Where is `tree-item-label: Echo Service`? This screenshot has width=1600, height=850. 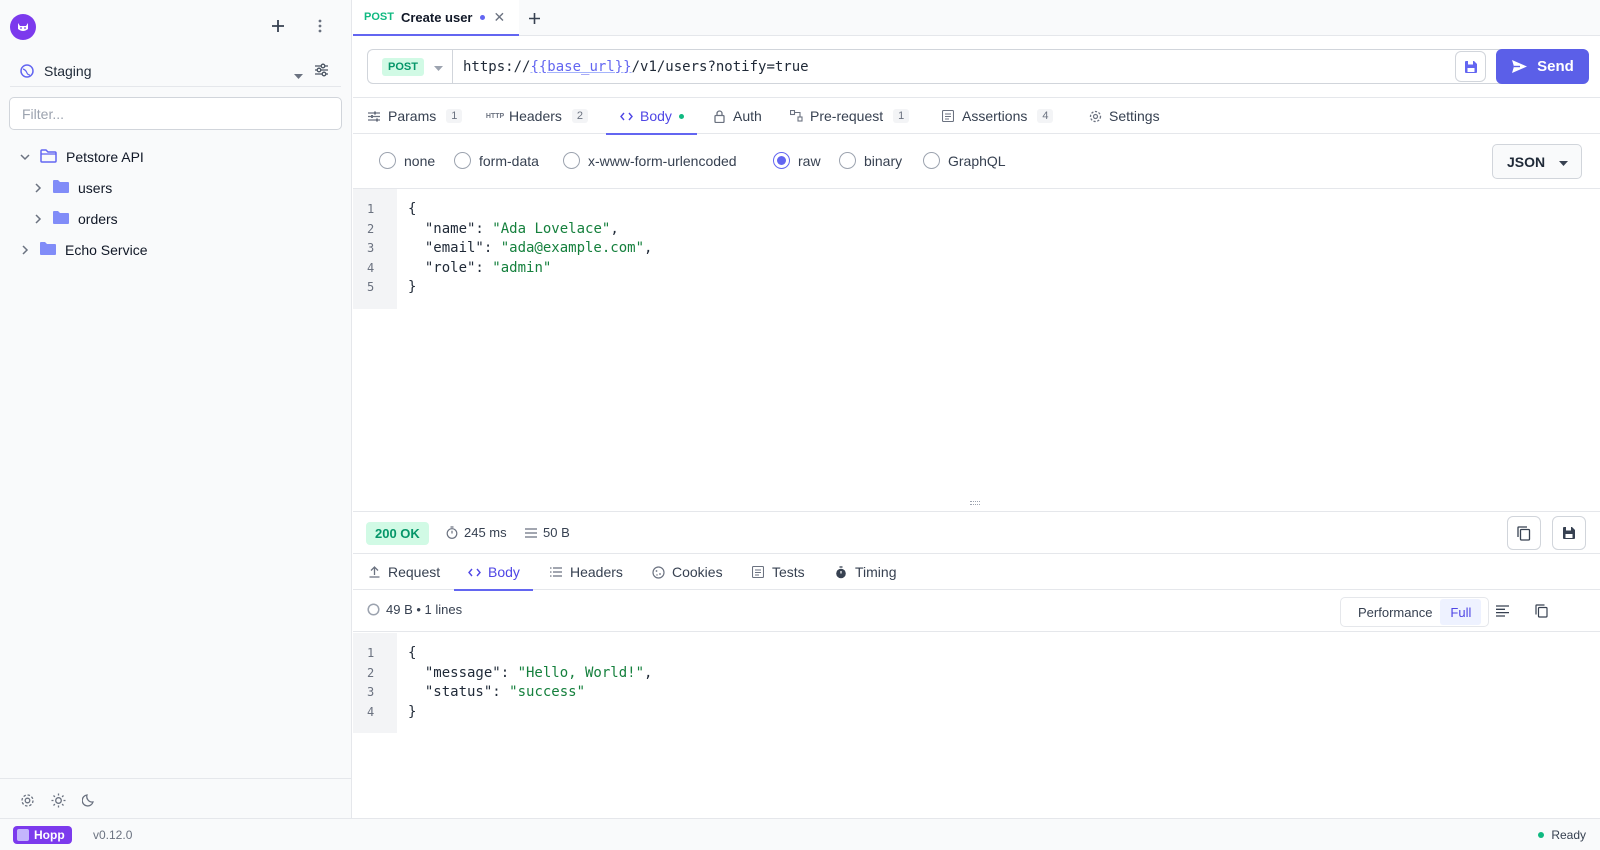
tree-item-label: Echo Service is located at coordinates (106, 250).